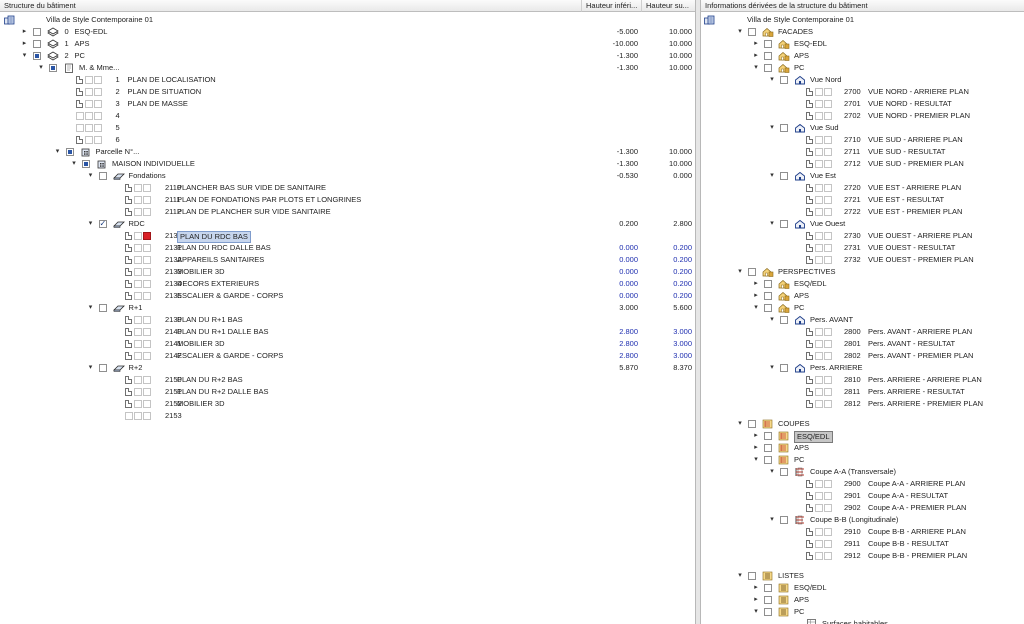  Describe the element at coordinates (347, 296) in the screenshot. I see `document-row: 2135 ESCALIER & GARDE - CORPS 0.000 0.200` at that location.